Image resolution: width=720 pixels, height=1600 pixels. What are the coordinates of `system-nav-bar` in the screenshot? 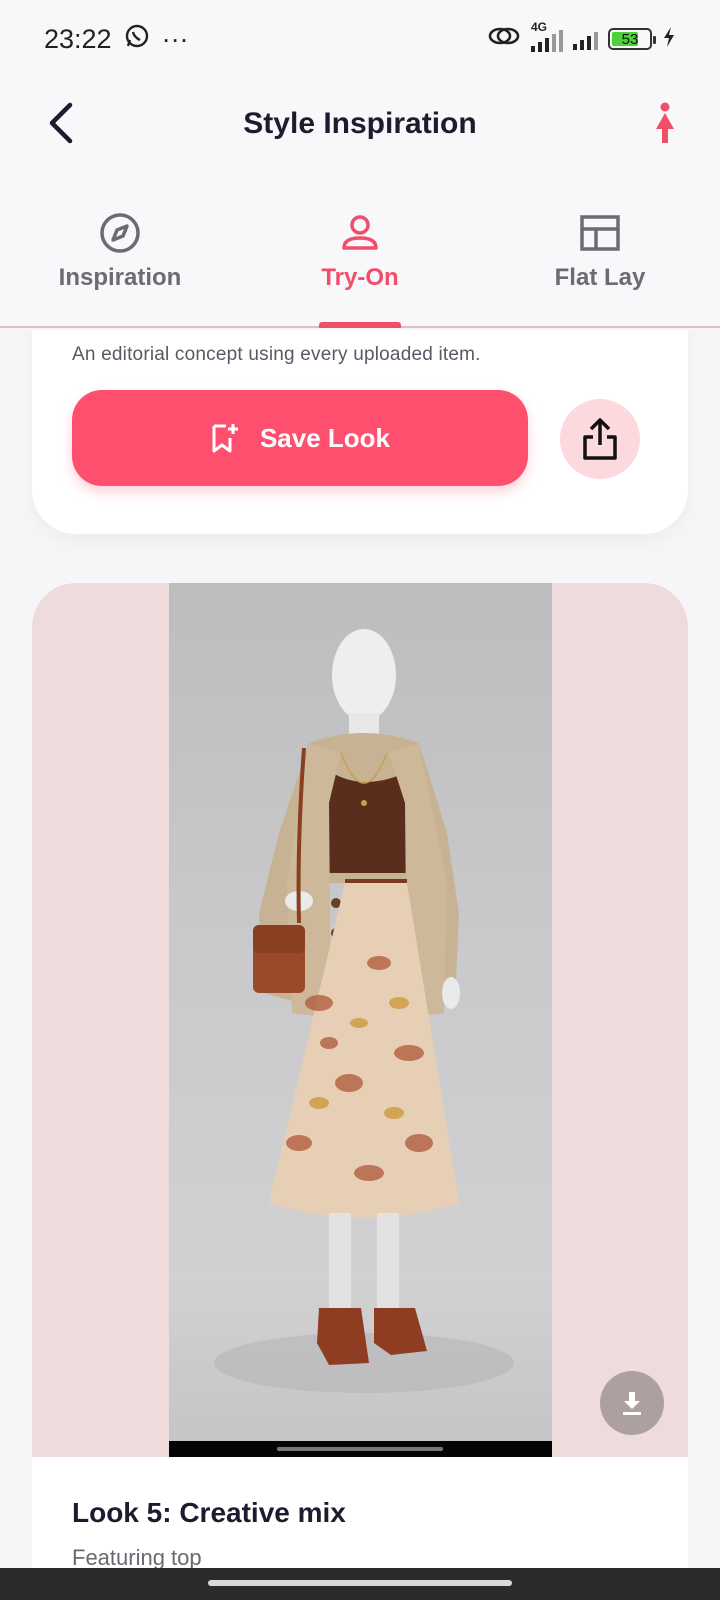 It's located at (360, 1584).